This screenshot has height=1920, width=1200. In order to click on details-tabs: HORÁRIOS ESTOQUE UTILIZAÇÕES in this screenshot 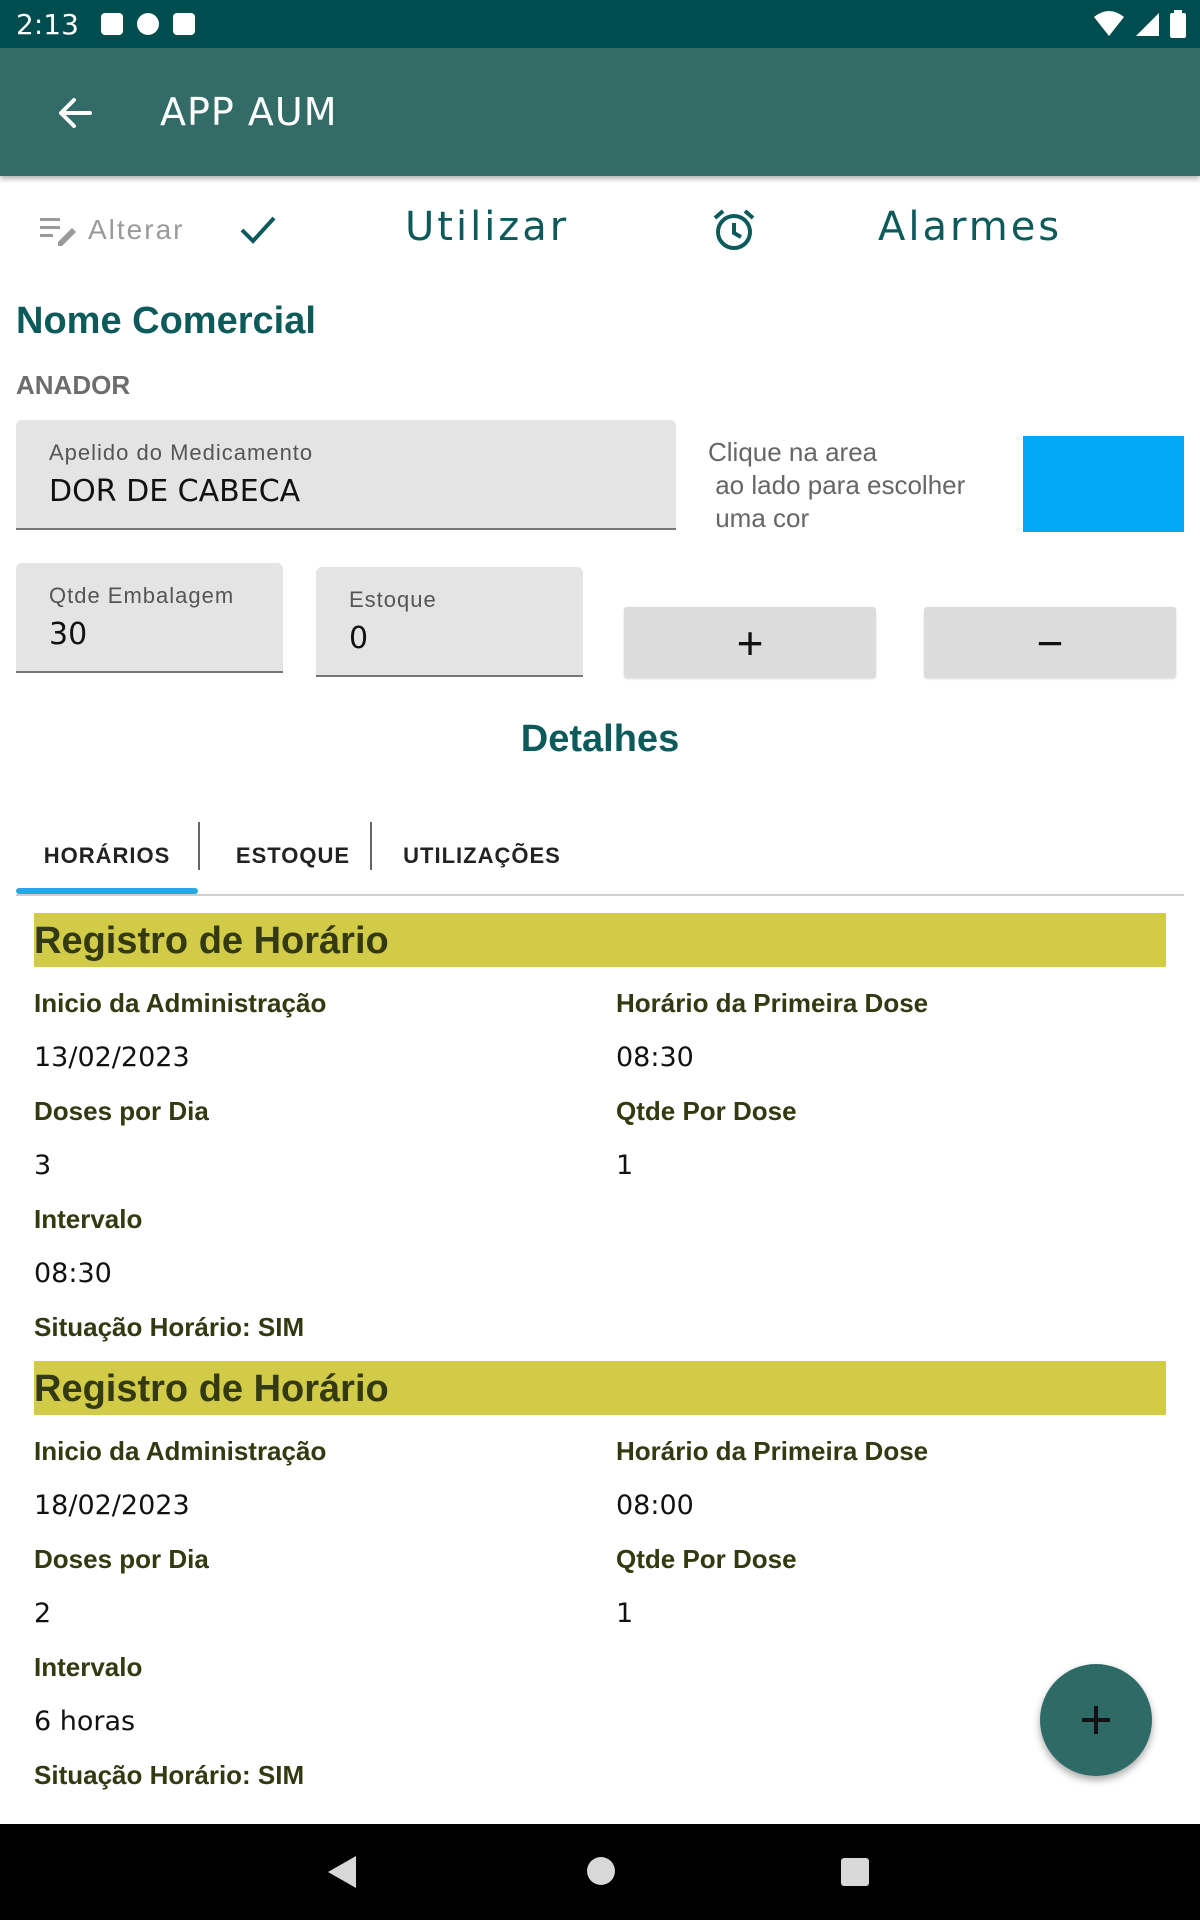, I will do `click(600, 857)`.